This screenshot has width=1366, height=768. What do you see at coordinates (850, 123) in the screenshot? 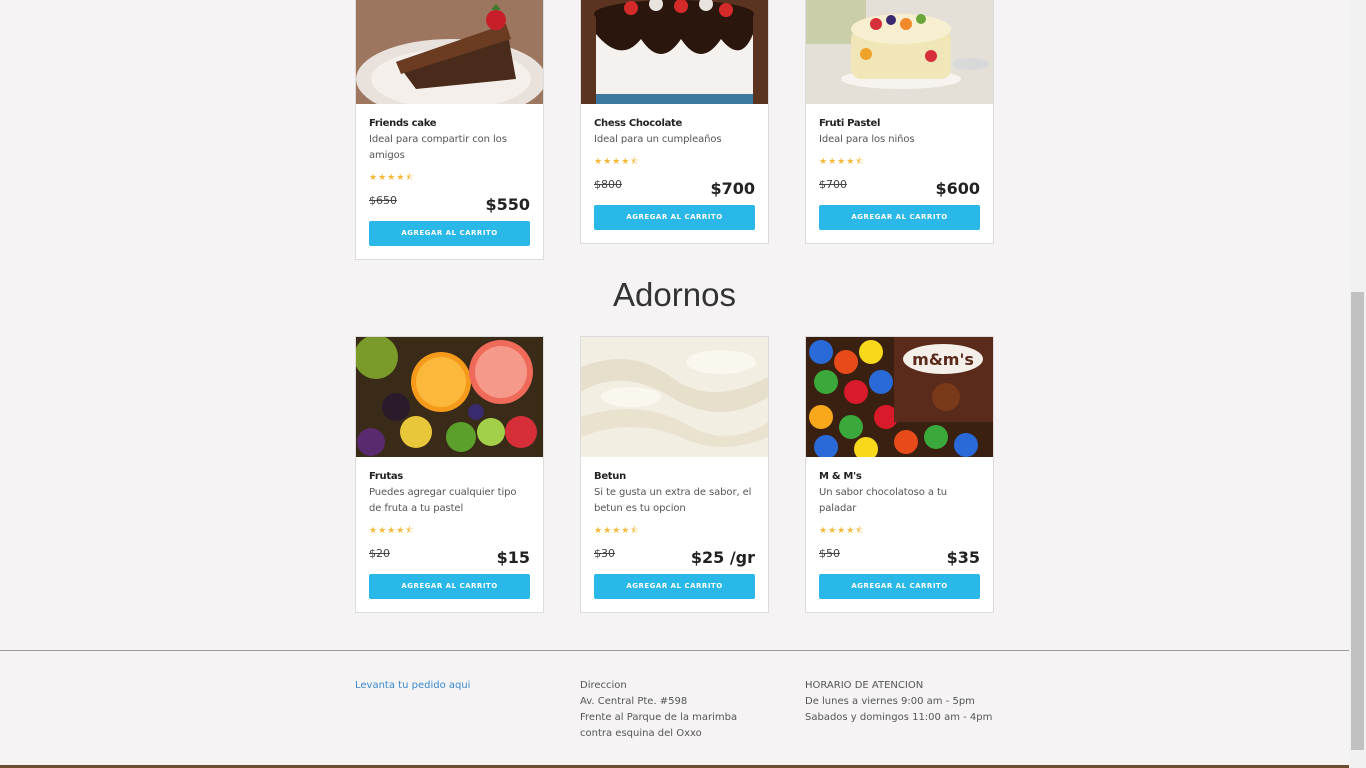
I see `product-name: Fruti Pastel` at bounding box center [850, 123].